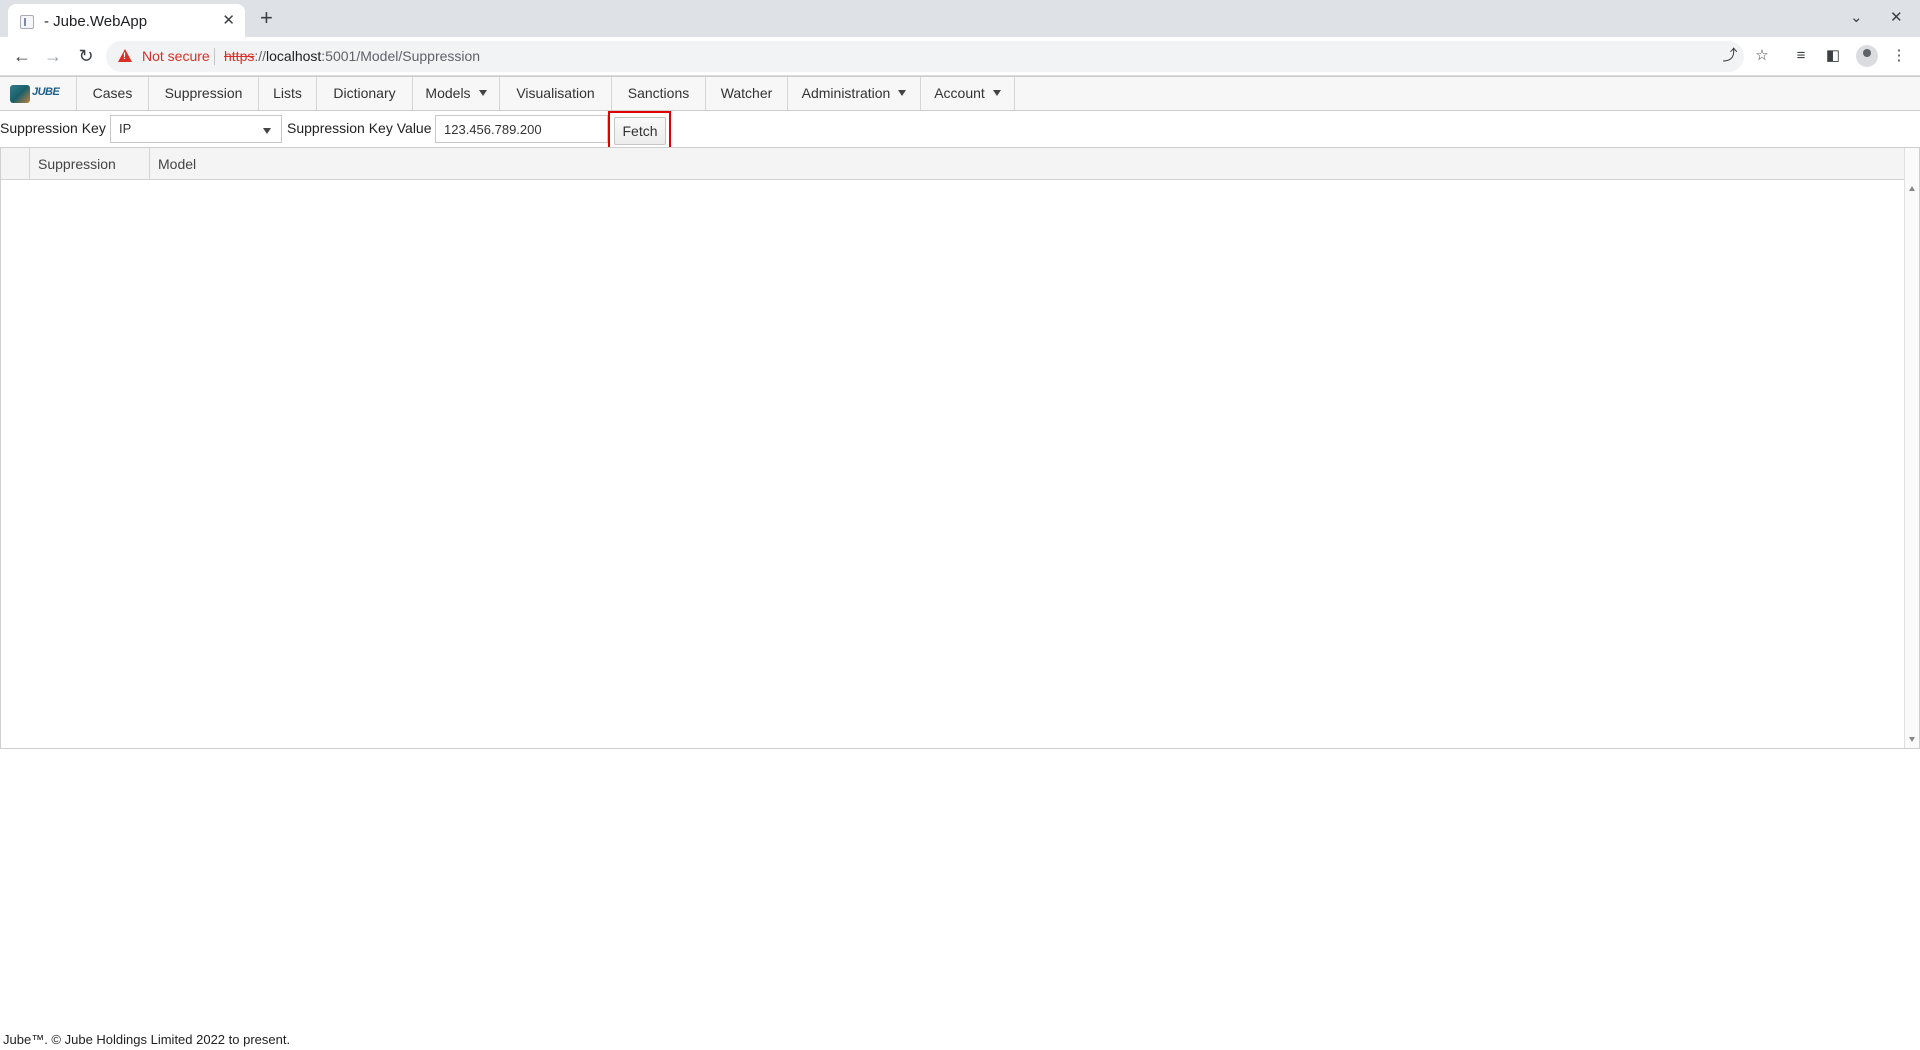  I want to click on menu-administration-label: Administration, so click(846, 93).